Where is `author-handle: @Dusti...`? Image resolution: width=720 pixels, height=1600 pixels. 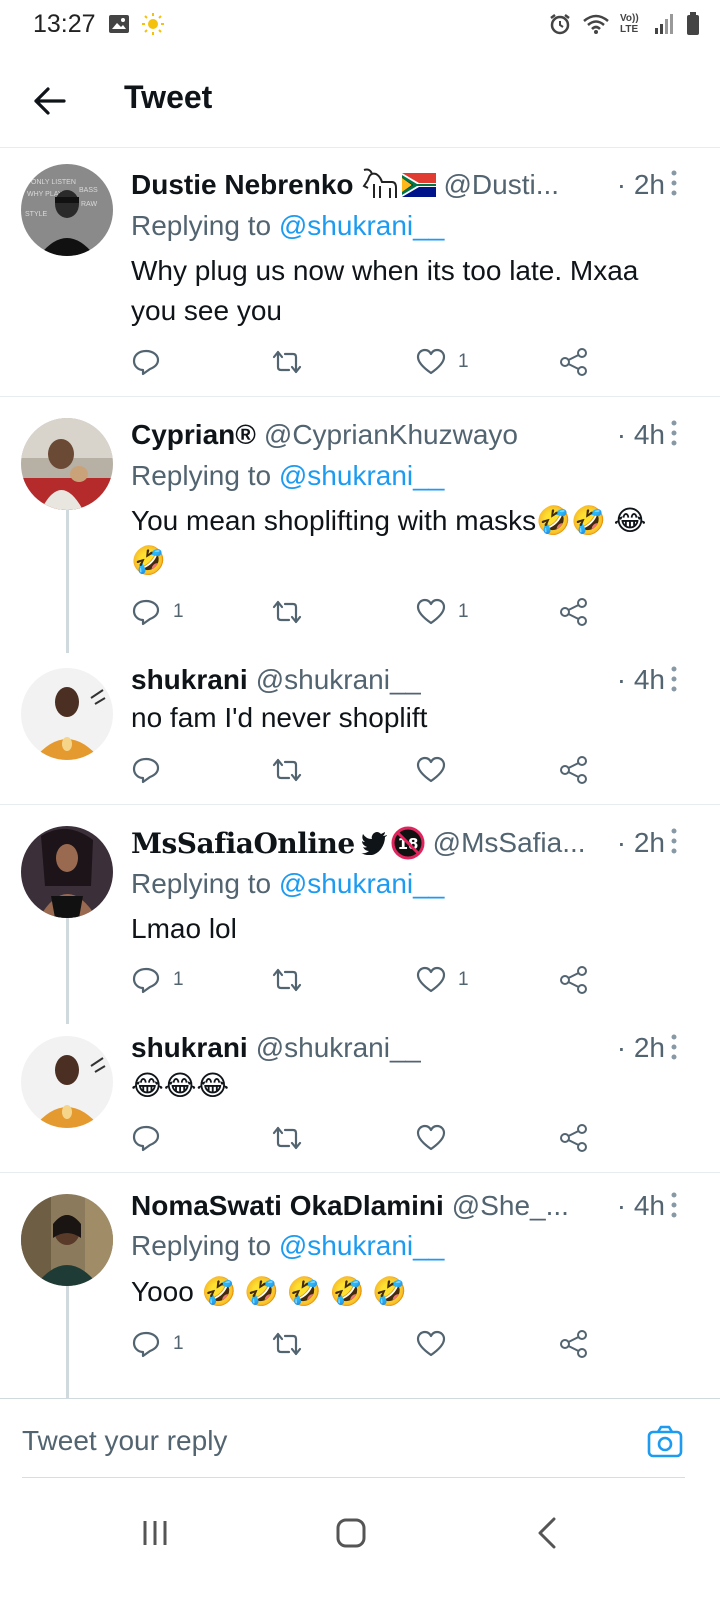 author-handle: @Dusti... is located at coordinates (502, 185).